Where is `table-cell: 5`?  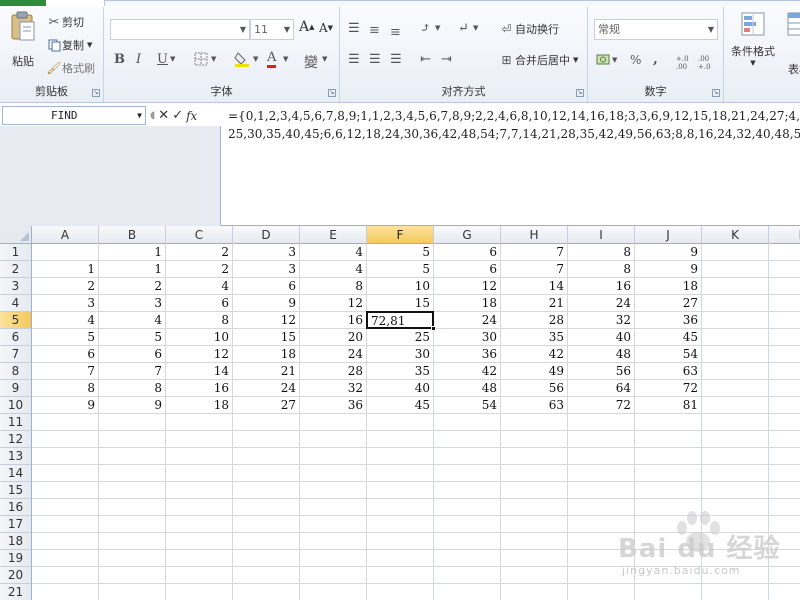 table-cell: 5 is located at coordinates (65, 337).